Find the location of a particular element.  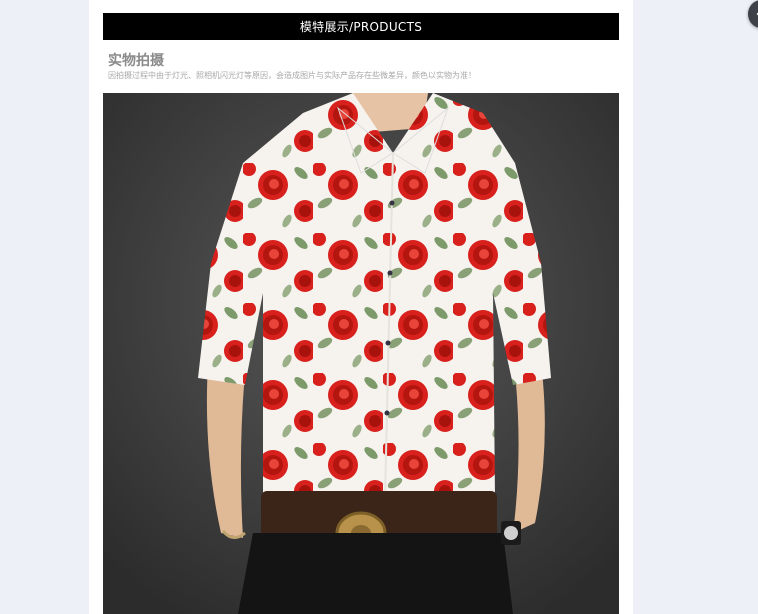

side-float-button is located at coordinates (753, 14).